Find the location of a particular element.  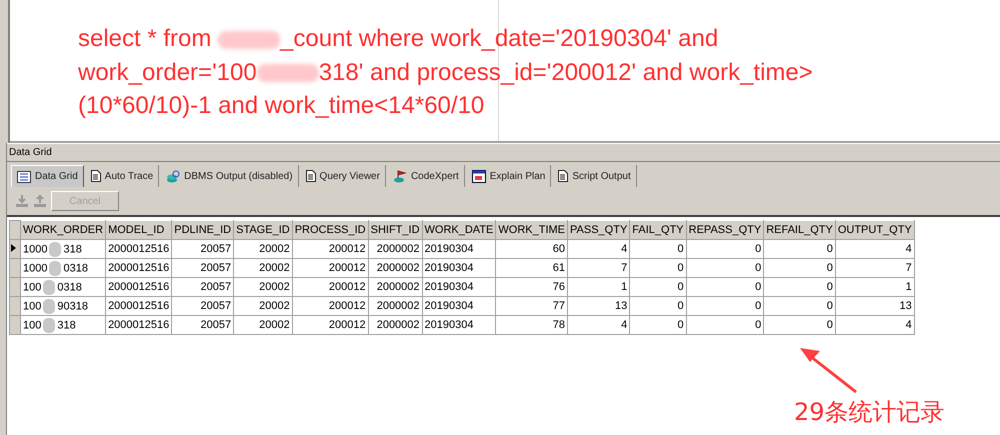

column-header: WORK_ORDER is located at coordinates (63, 230).